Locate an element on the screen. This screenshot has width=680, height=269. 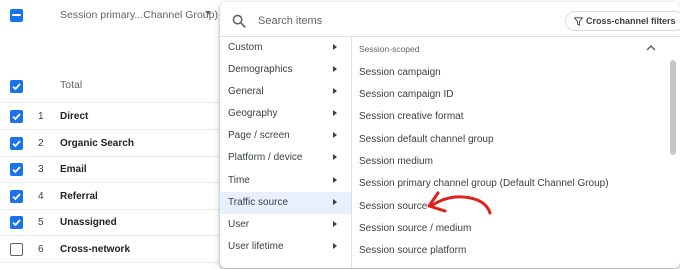
category-label: User lifetime is located at coordinates (256, 246).